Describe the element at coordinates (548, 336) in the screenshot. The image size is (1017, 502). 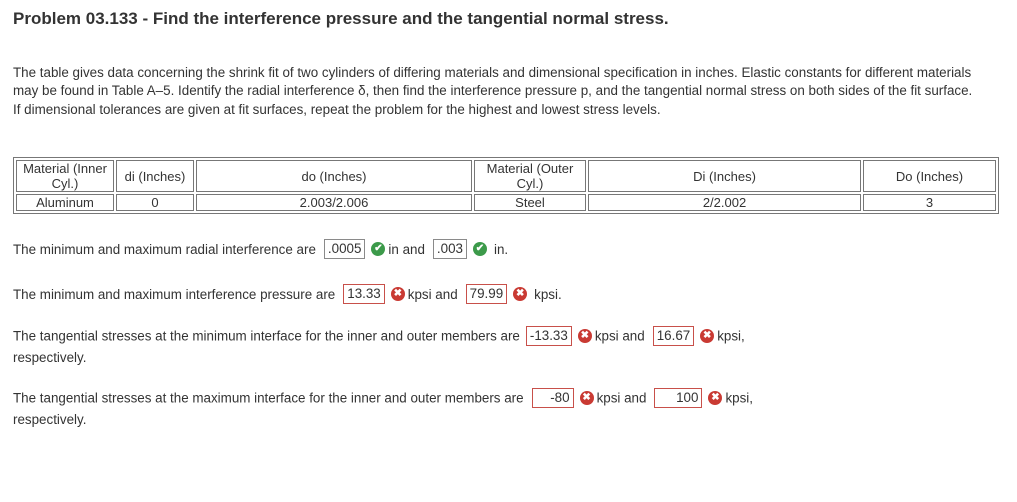
I see `answer-input-inner-stress-min: -13.33` at that location.